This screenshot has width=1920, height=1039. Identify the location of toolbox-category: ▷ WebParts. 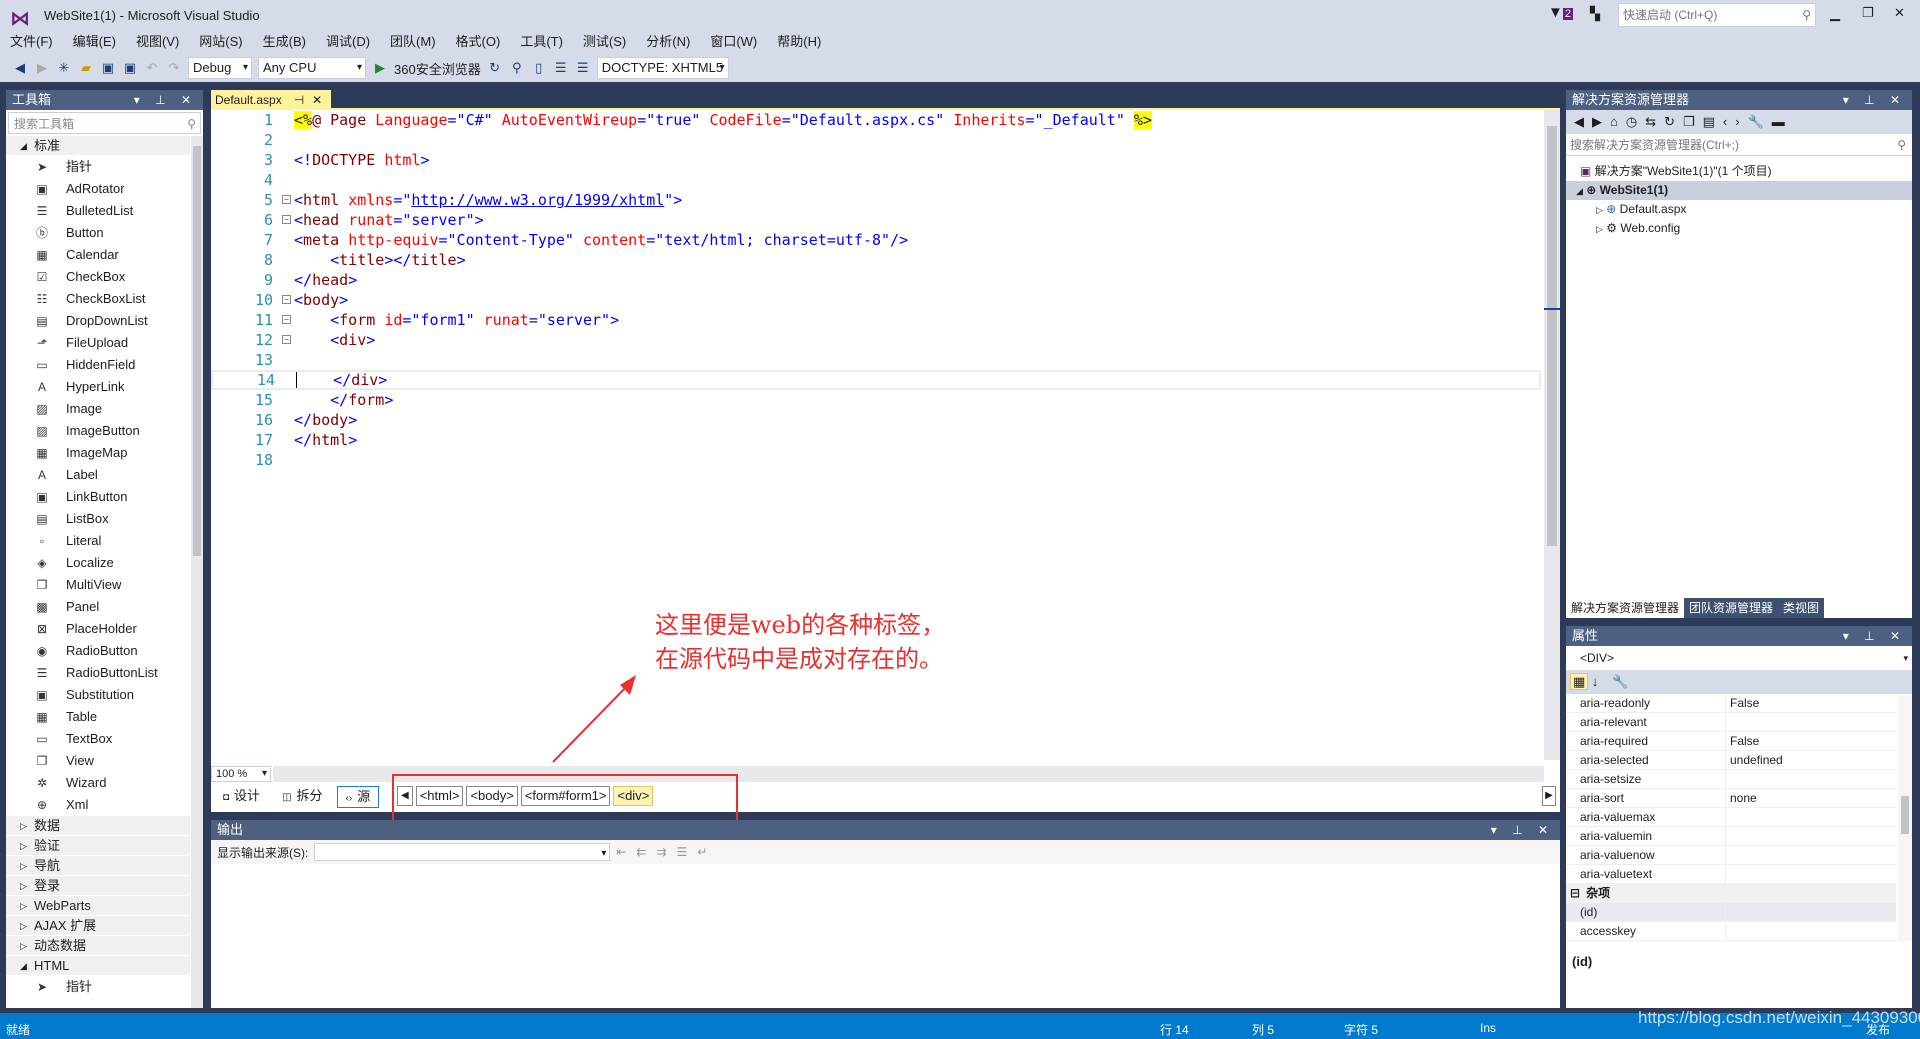
(98, 906).